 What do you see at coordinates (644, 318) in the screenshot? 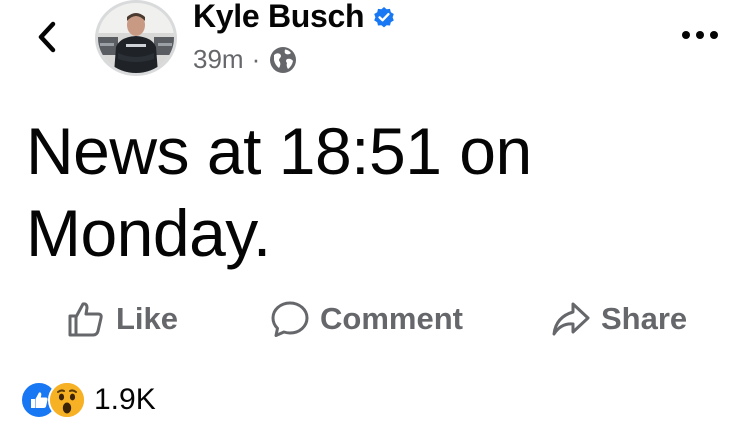
I see `share-label: Share` at bounding box center [644, 318].